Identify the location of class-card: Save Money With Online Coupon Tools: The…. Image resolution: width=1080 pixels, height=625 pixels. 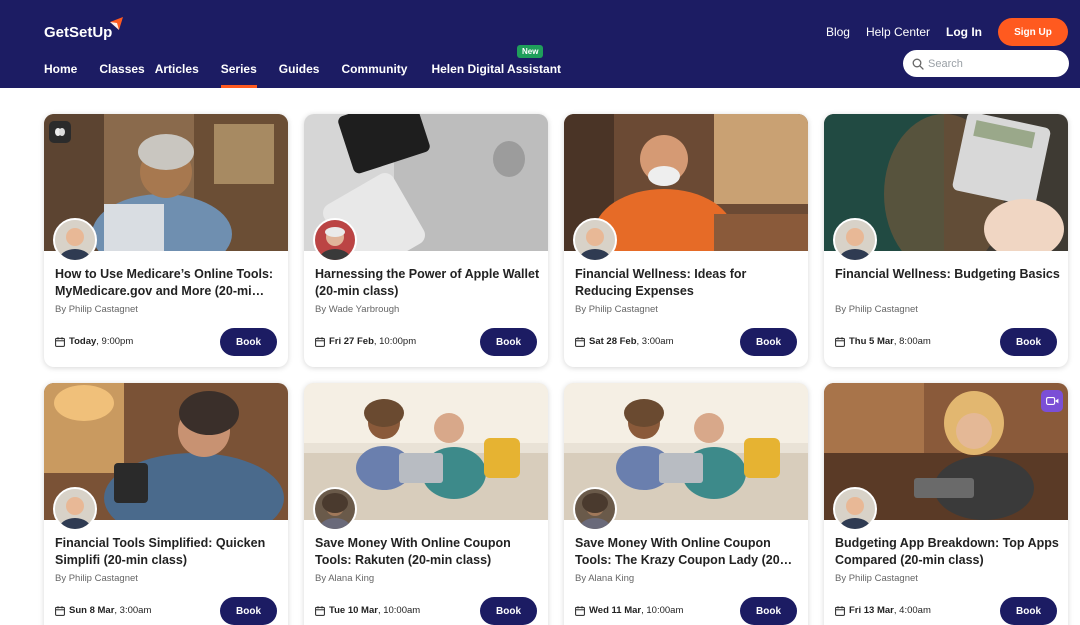
(686, 504).